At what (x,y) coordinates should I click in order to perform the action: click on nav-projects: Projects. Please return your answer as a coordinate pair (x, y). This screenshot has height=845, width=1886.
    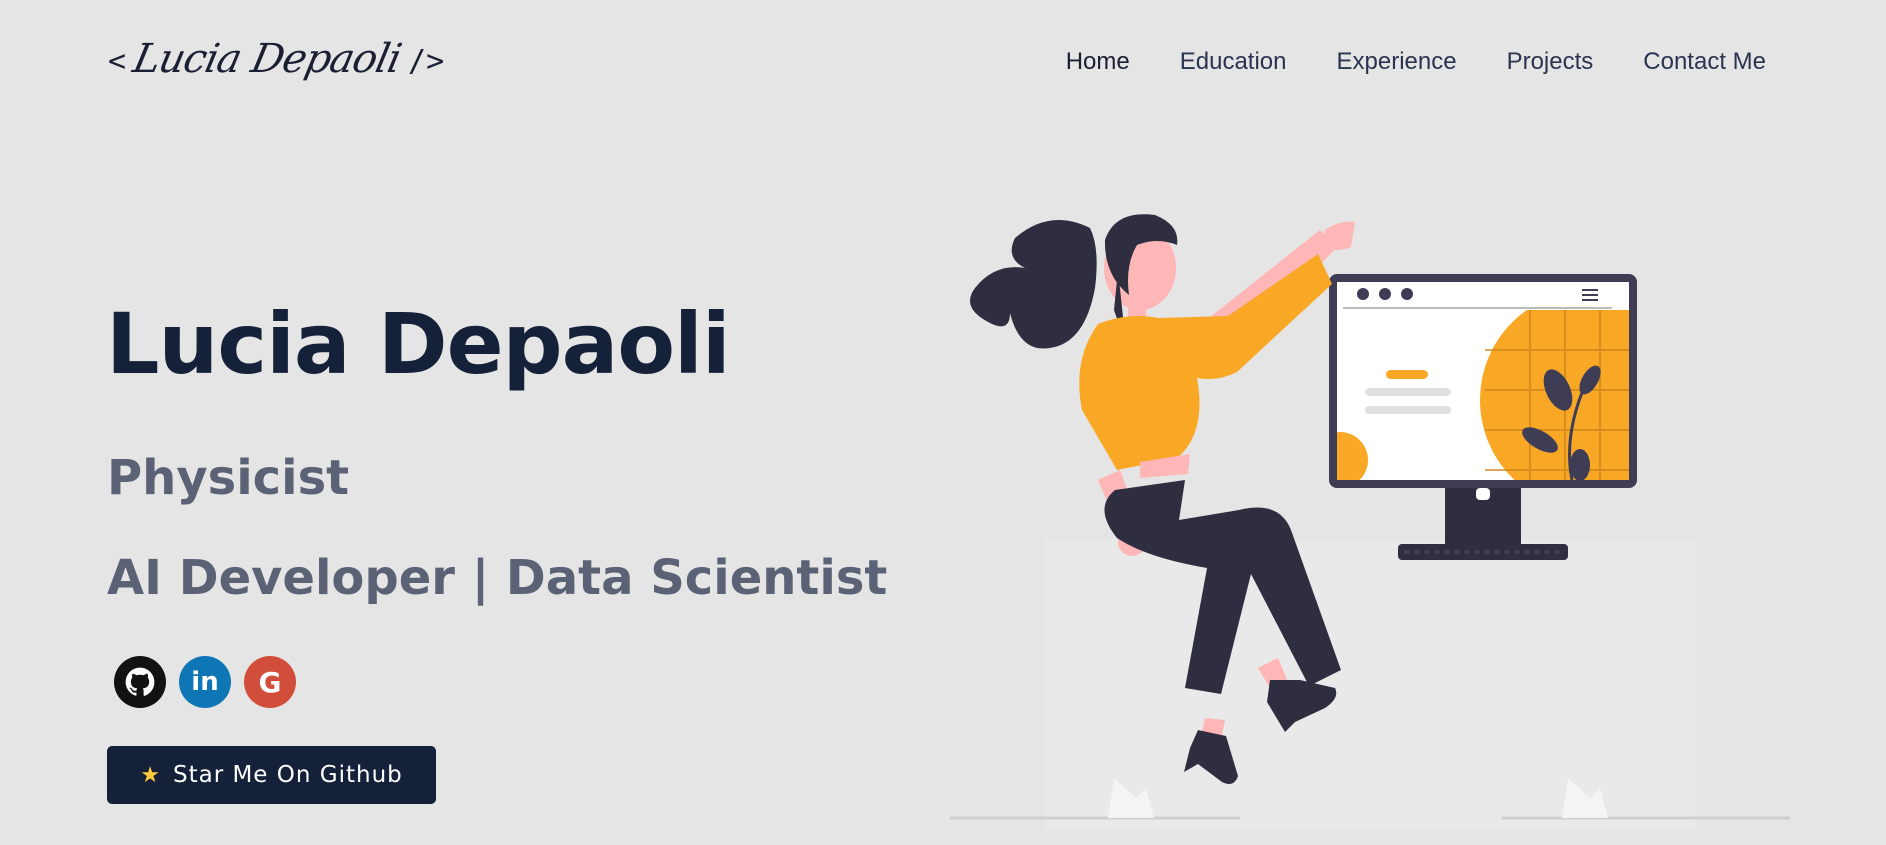
    Looking at the image, I should click on (1550, 62).